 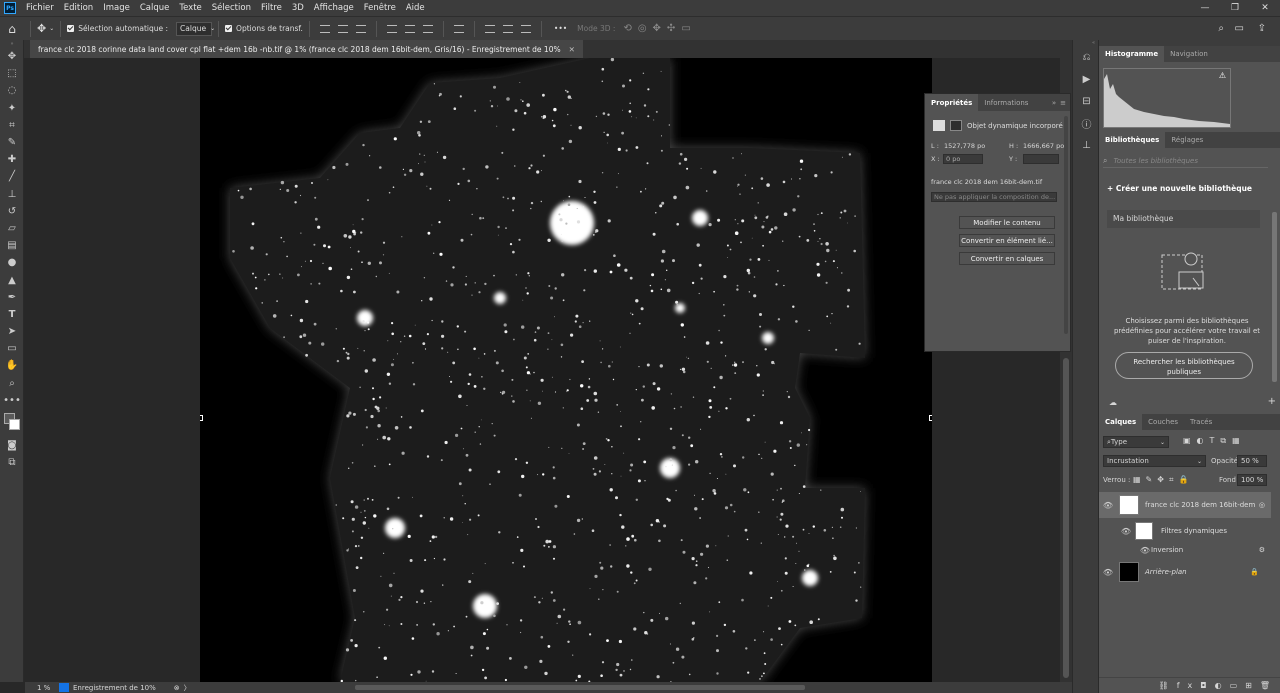 What do you see at coordinates (1183, 219) in the screenshot?
I see `my-library-item: Ma bibliothèque` at bounding box center [1183, 219].